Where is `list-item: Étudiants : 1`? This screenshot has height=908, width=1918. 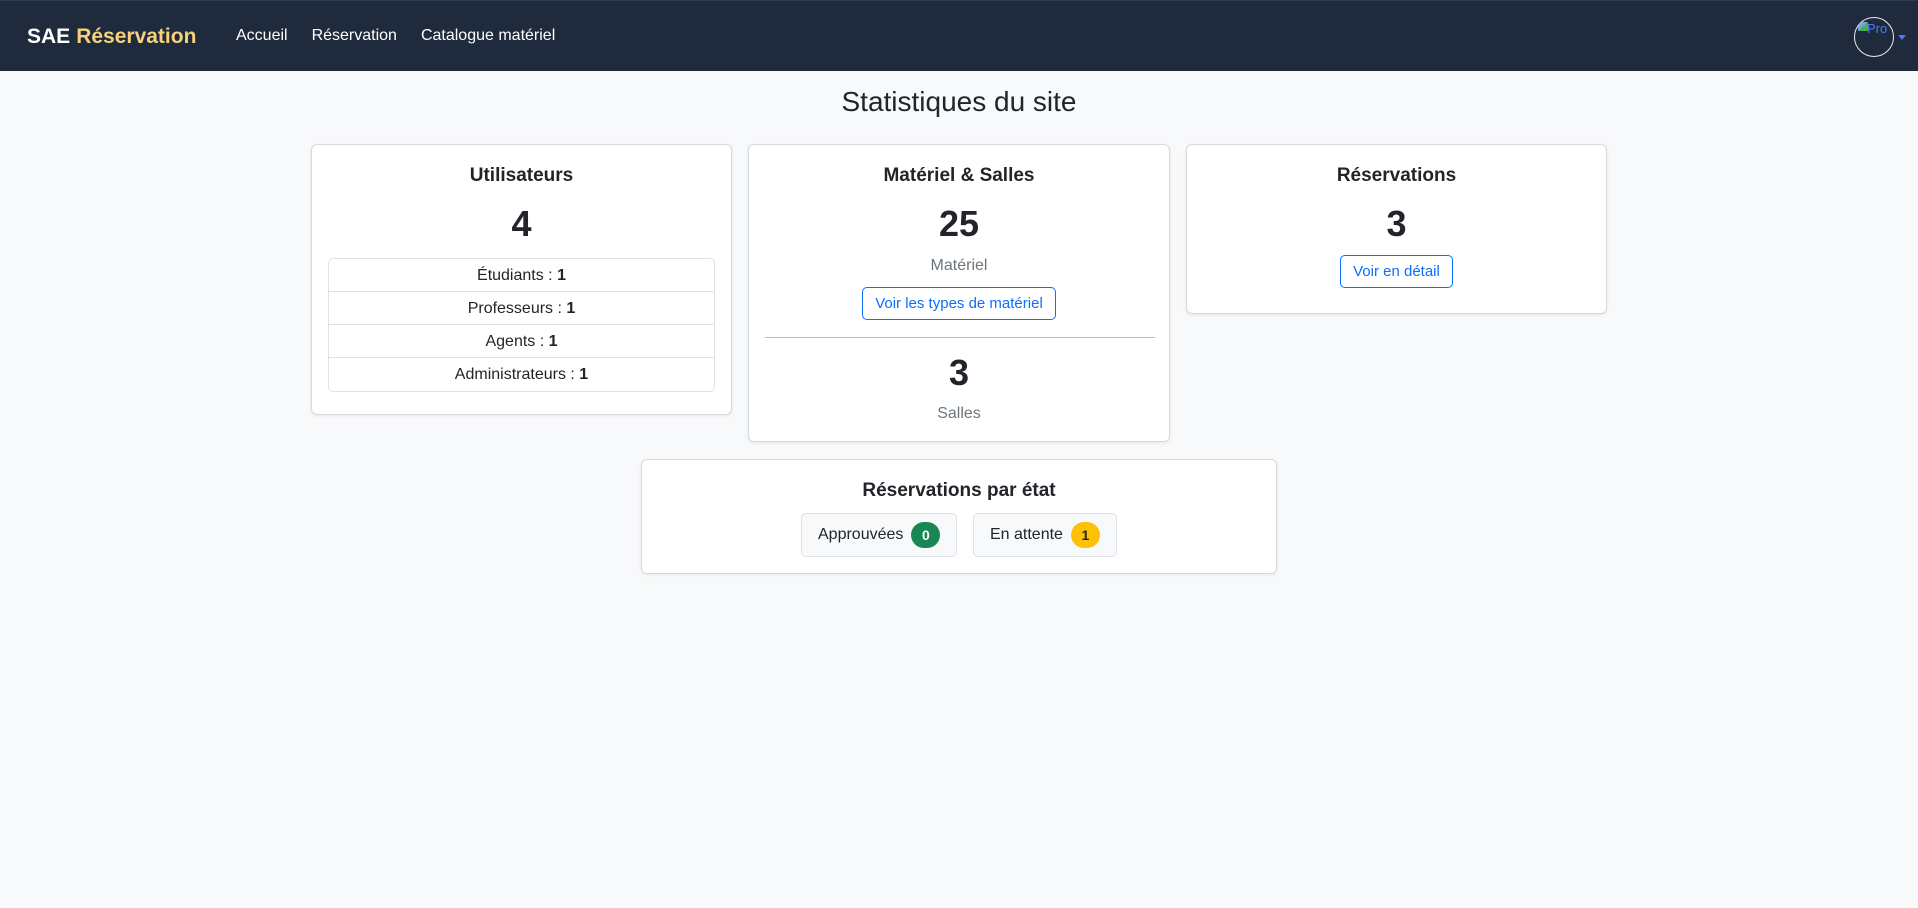
list-item: Étudiants : 1 is located at coordinates (521, 275).